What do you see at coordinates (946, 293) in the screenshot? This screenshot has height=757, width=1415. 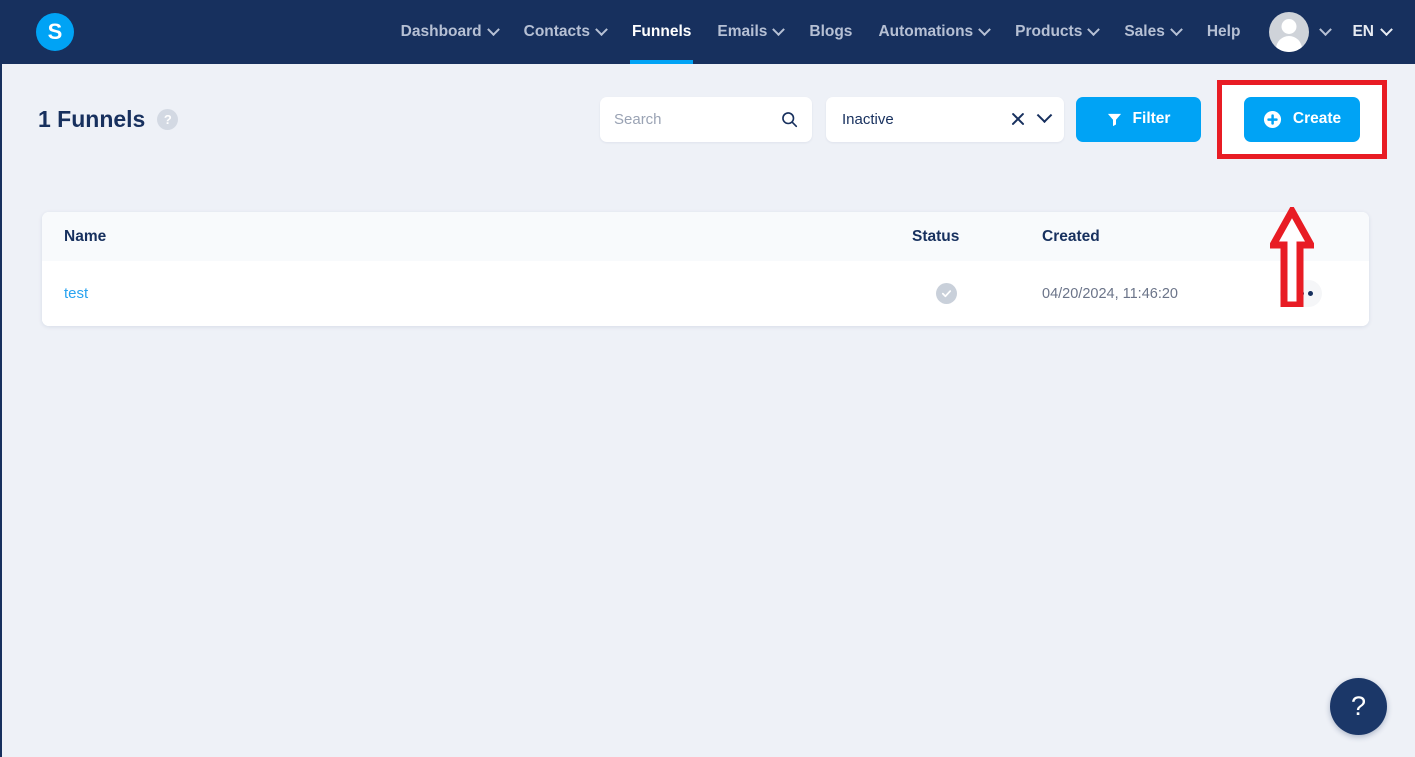 I see `status-check-icon` at bounding box center [946, 293].